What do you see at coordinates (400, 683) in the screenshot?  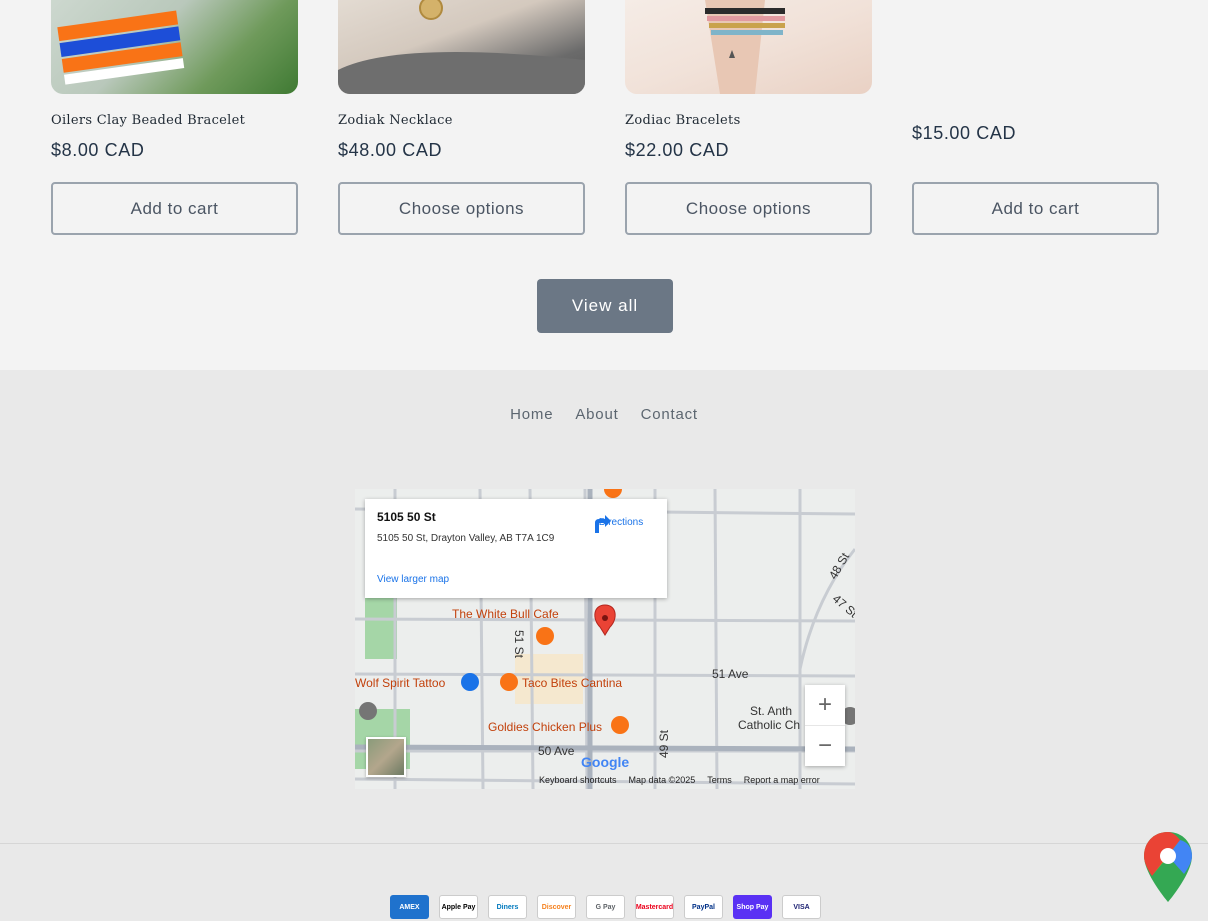 I see `map-place-wolf-spirit: Wolf Spirit Tattoo` at bounding box center [400, 683].